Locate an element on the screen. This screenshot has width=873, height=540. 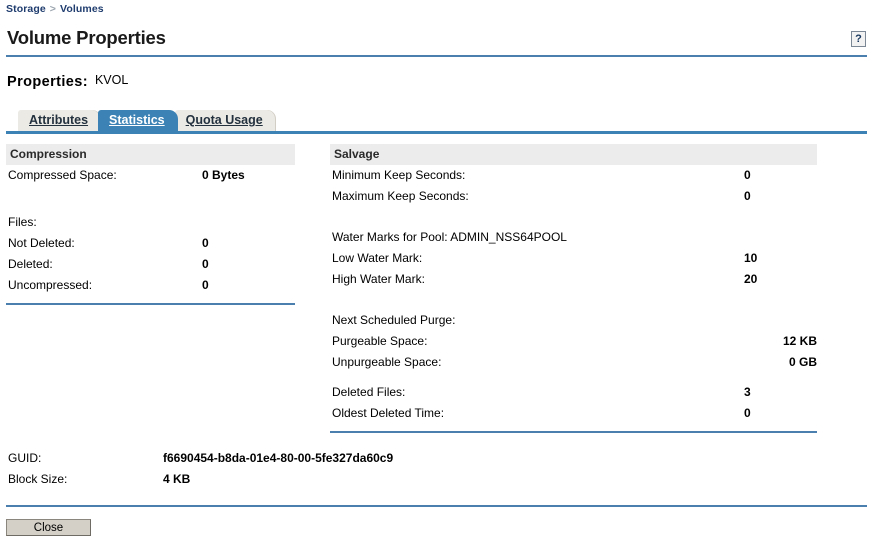
row-compressed-space-value: 0 Bytes is located at coordinates (223, 175).